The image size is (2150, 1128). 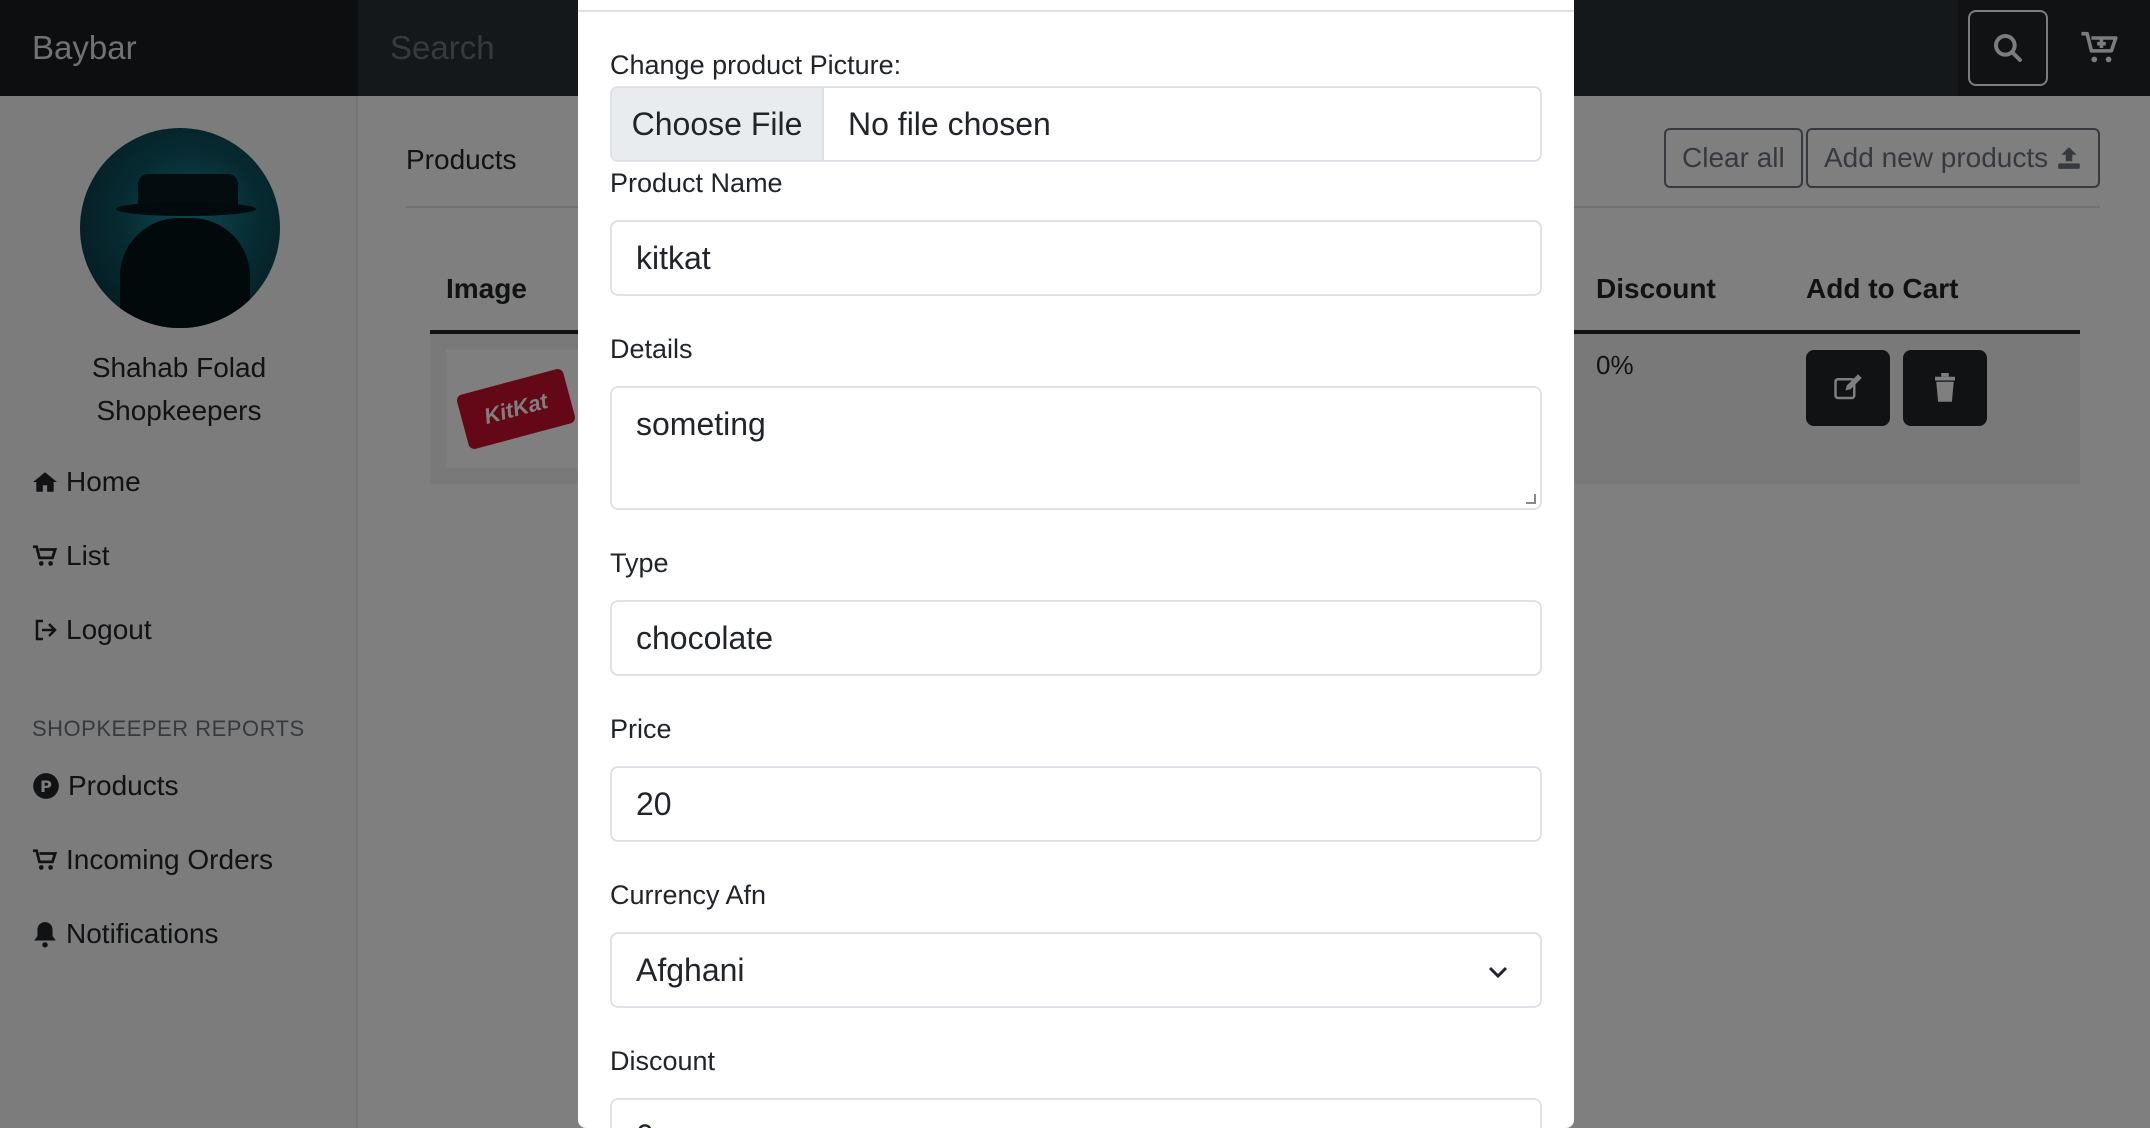 I want to click on picture-label: Change product Picture:, so click(x=756, y=65).